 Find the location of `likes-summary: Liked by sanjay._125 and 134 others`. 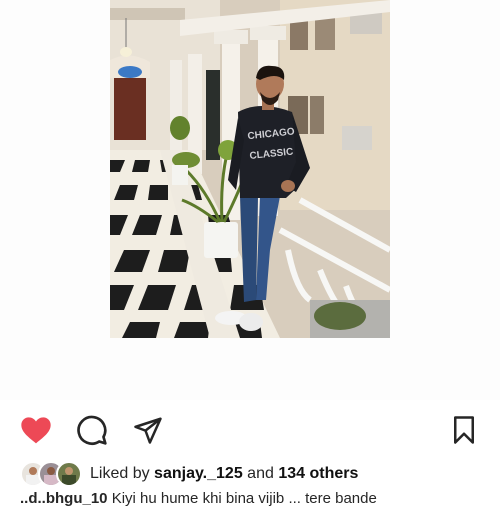

likes-summary: Liked by sanjay._125 and 134 others is located at coordinates (189, 474).